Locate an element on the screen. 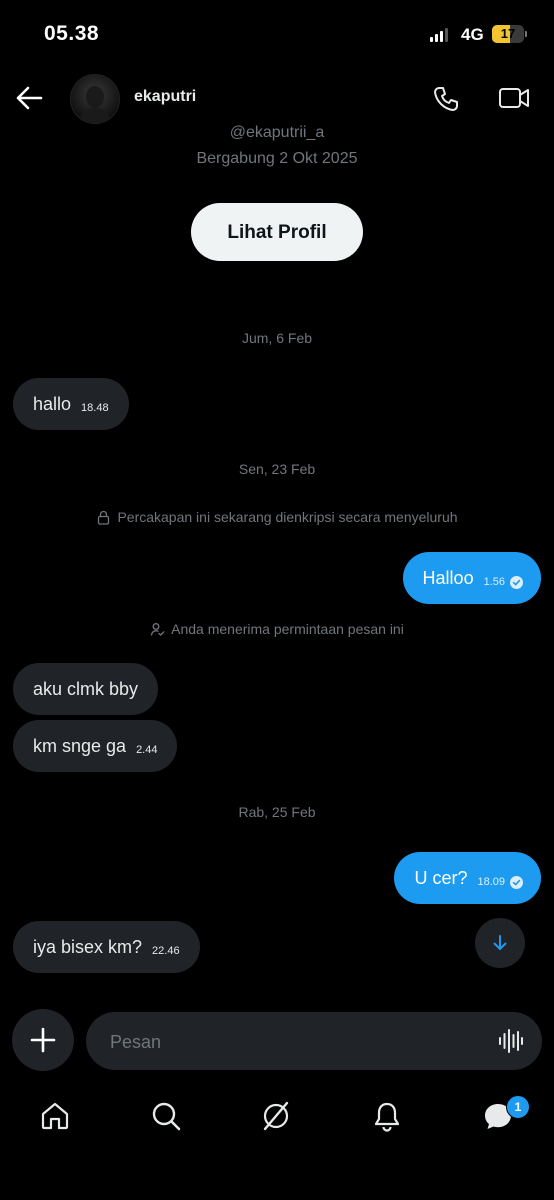 The image size is (554, 1200). video-call-icon is located at coordinates (514, 98).